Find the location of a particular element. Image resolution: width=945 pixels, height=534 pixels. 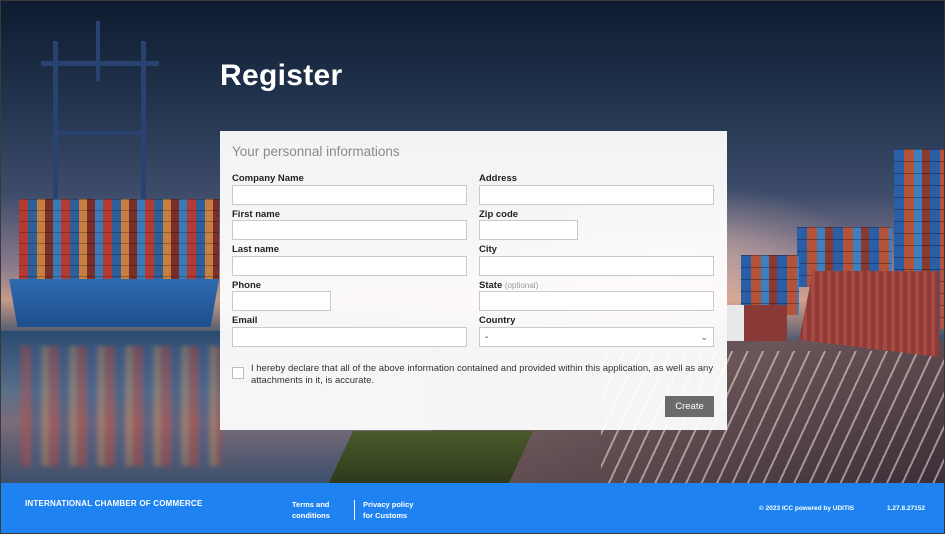

form-heading: Your personnal informations is located at coordinates (316, 151).